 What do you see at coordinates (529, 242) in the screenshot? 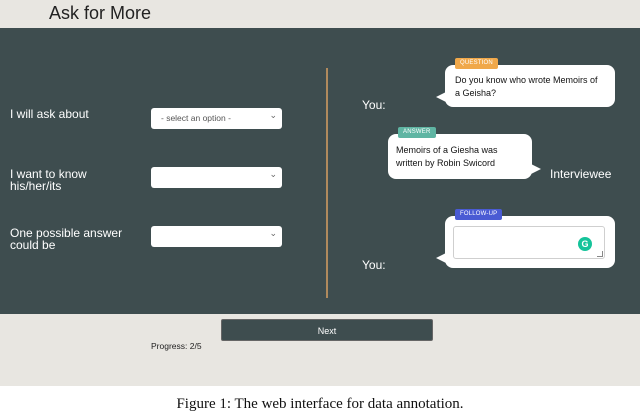
I see `followup-input: G` at bounding box center [529, 242].